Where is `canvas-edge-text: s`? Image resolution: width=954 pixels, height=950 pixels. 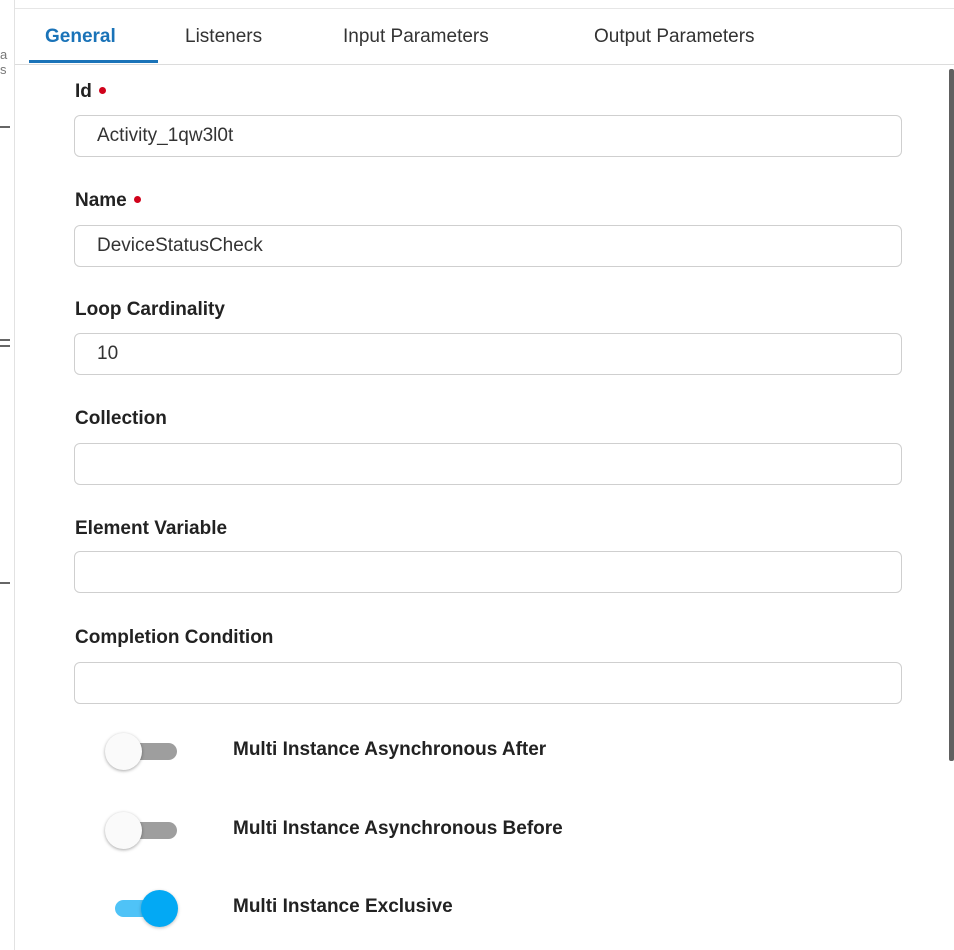
canvas-edge-text: s is located at coordinates (3, 69).